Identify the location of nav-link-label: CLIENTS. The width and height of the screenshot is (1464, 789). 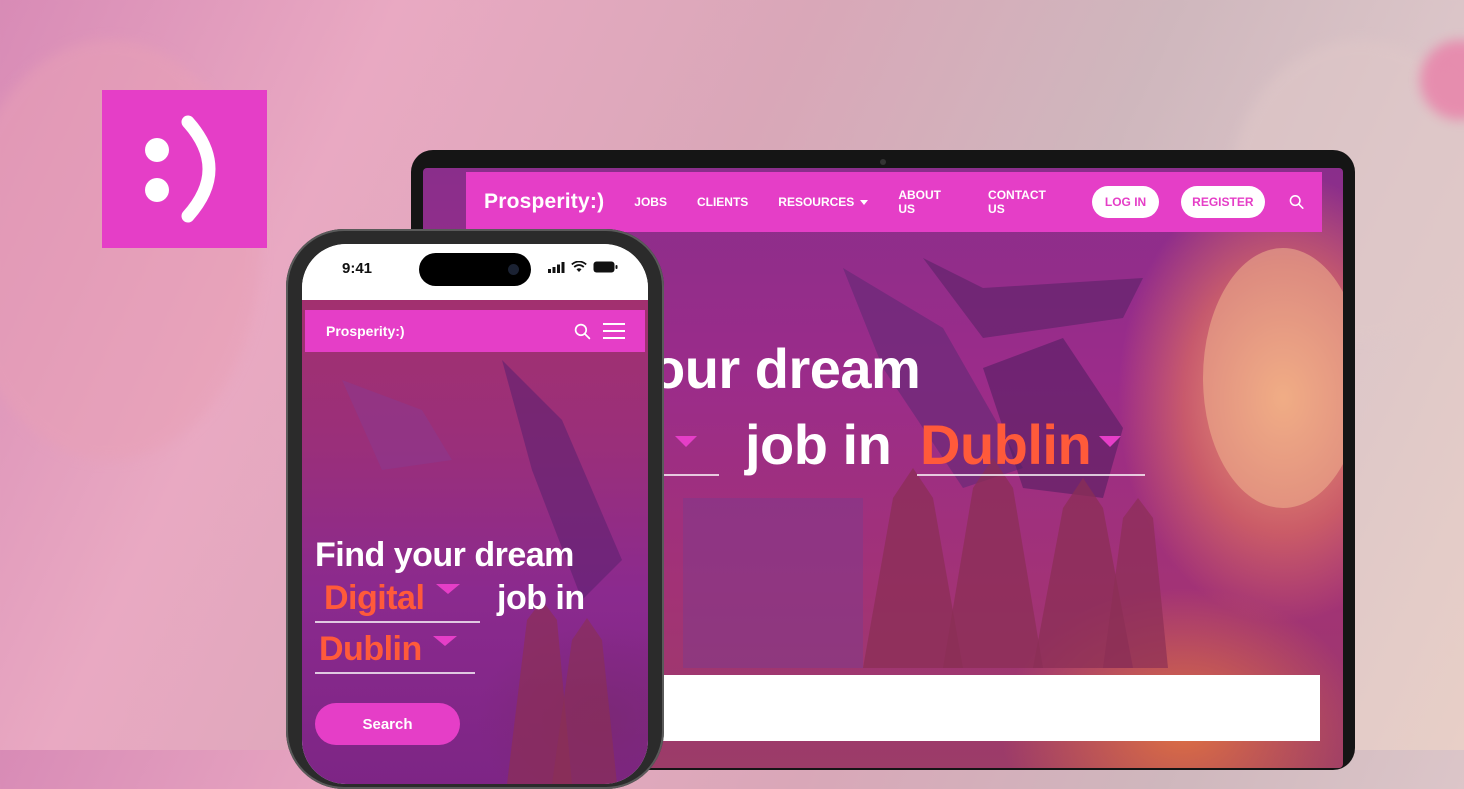
(722, 202).